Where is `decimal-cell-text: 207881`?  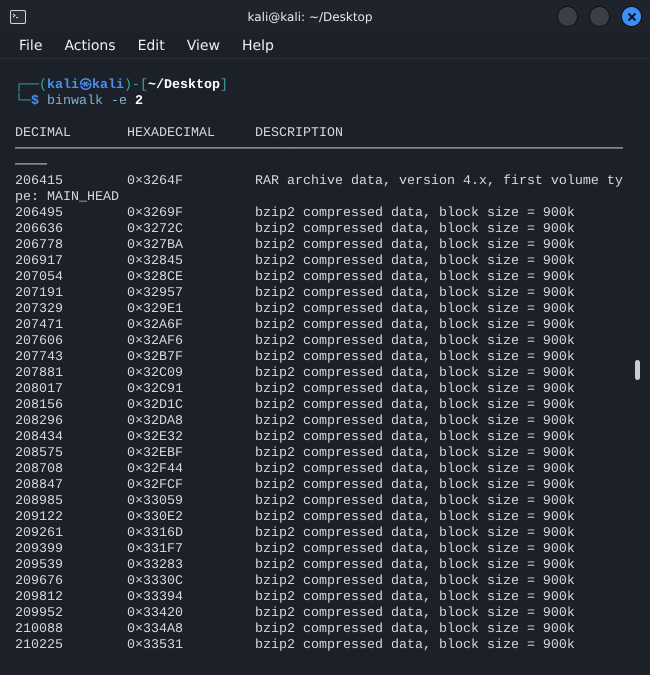 decimal-cell-text: 207881 is located at coordinates (39, 374).